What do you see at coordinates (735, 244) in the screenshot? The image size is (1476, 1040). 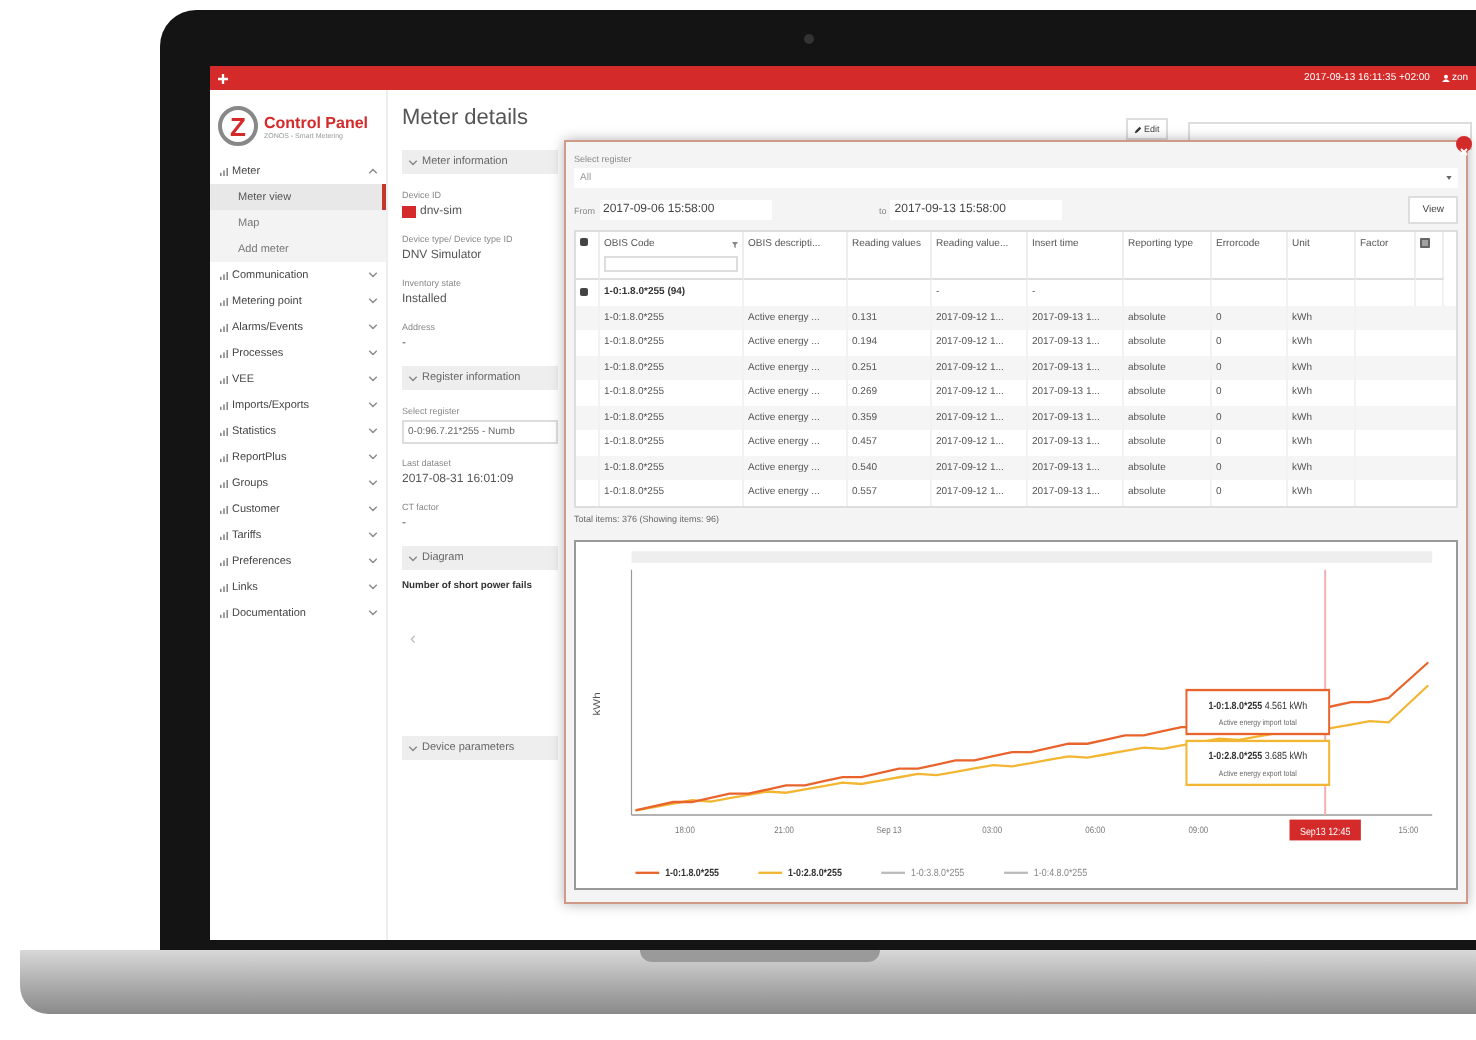 I see `filter-icon` at bounding box center [735, 244].